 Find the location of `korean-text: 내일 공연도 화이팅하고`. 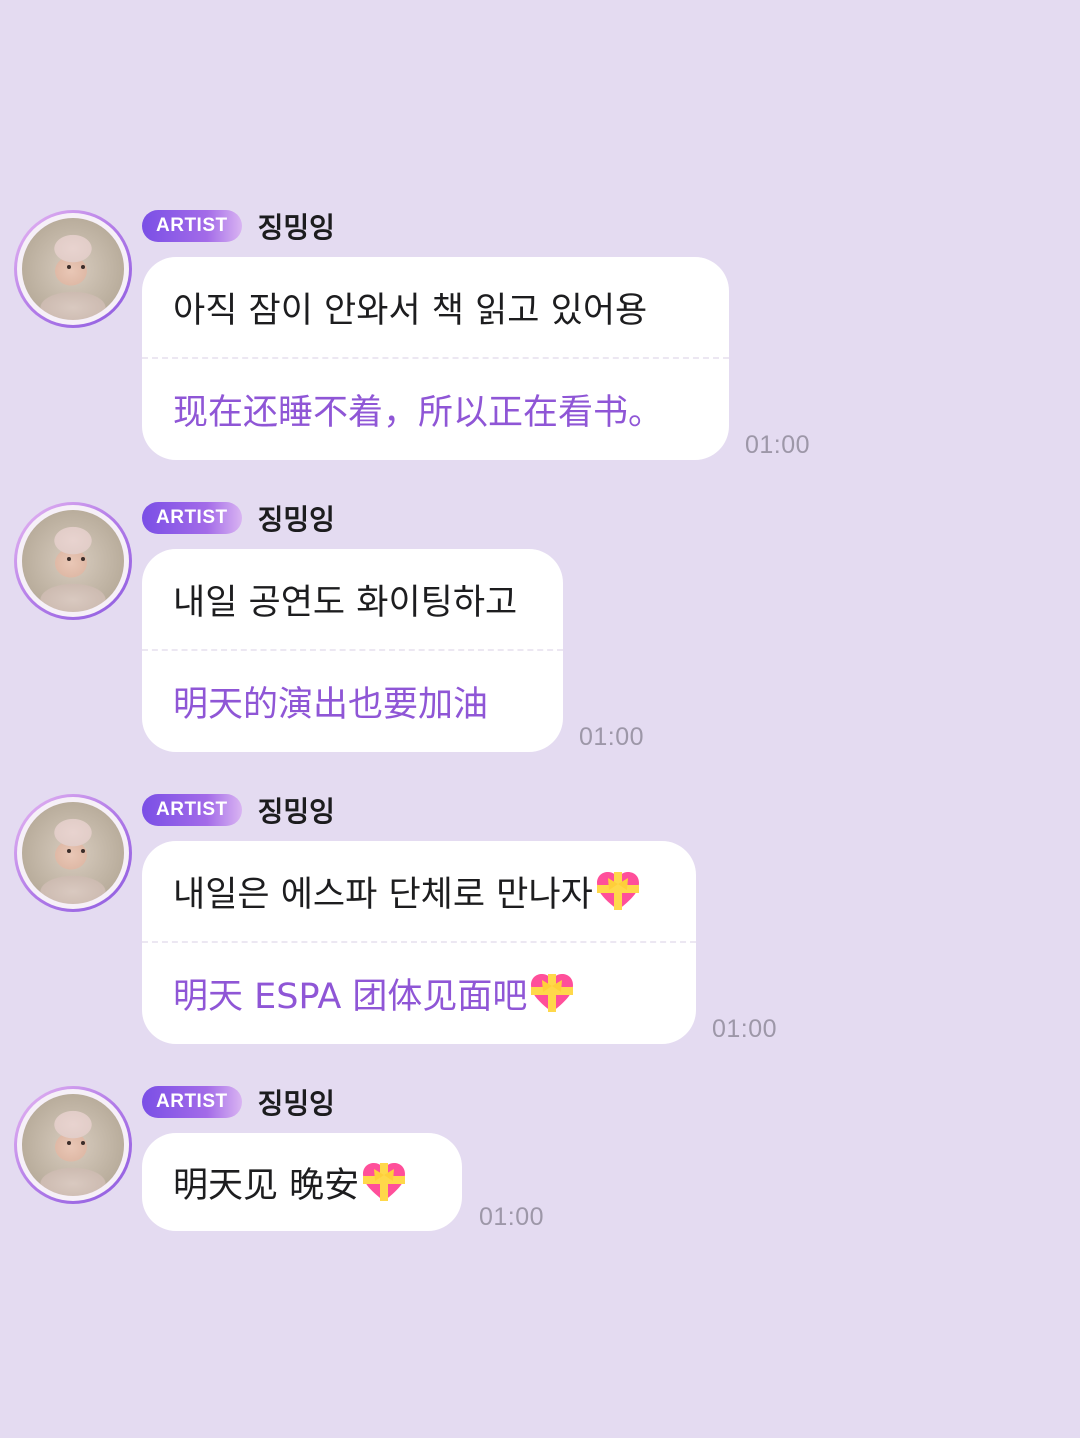

korean-text: 내일 공연도 화이팅하고 is located at coordinates (345, 602).